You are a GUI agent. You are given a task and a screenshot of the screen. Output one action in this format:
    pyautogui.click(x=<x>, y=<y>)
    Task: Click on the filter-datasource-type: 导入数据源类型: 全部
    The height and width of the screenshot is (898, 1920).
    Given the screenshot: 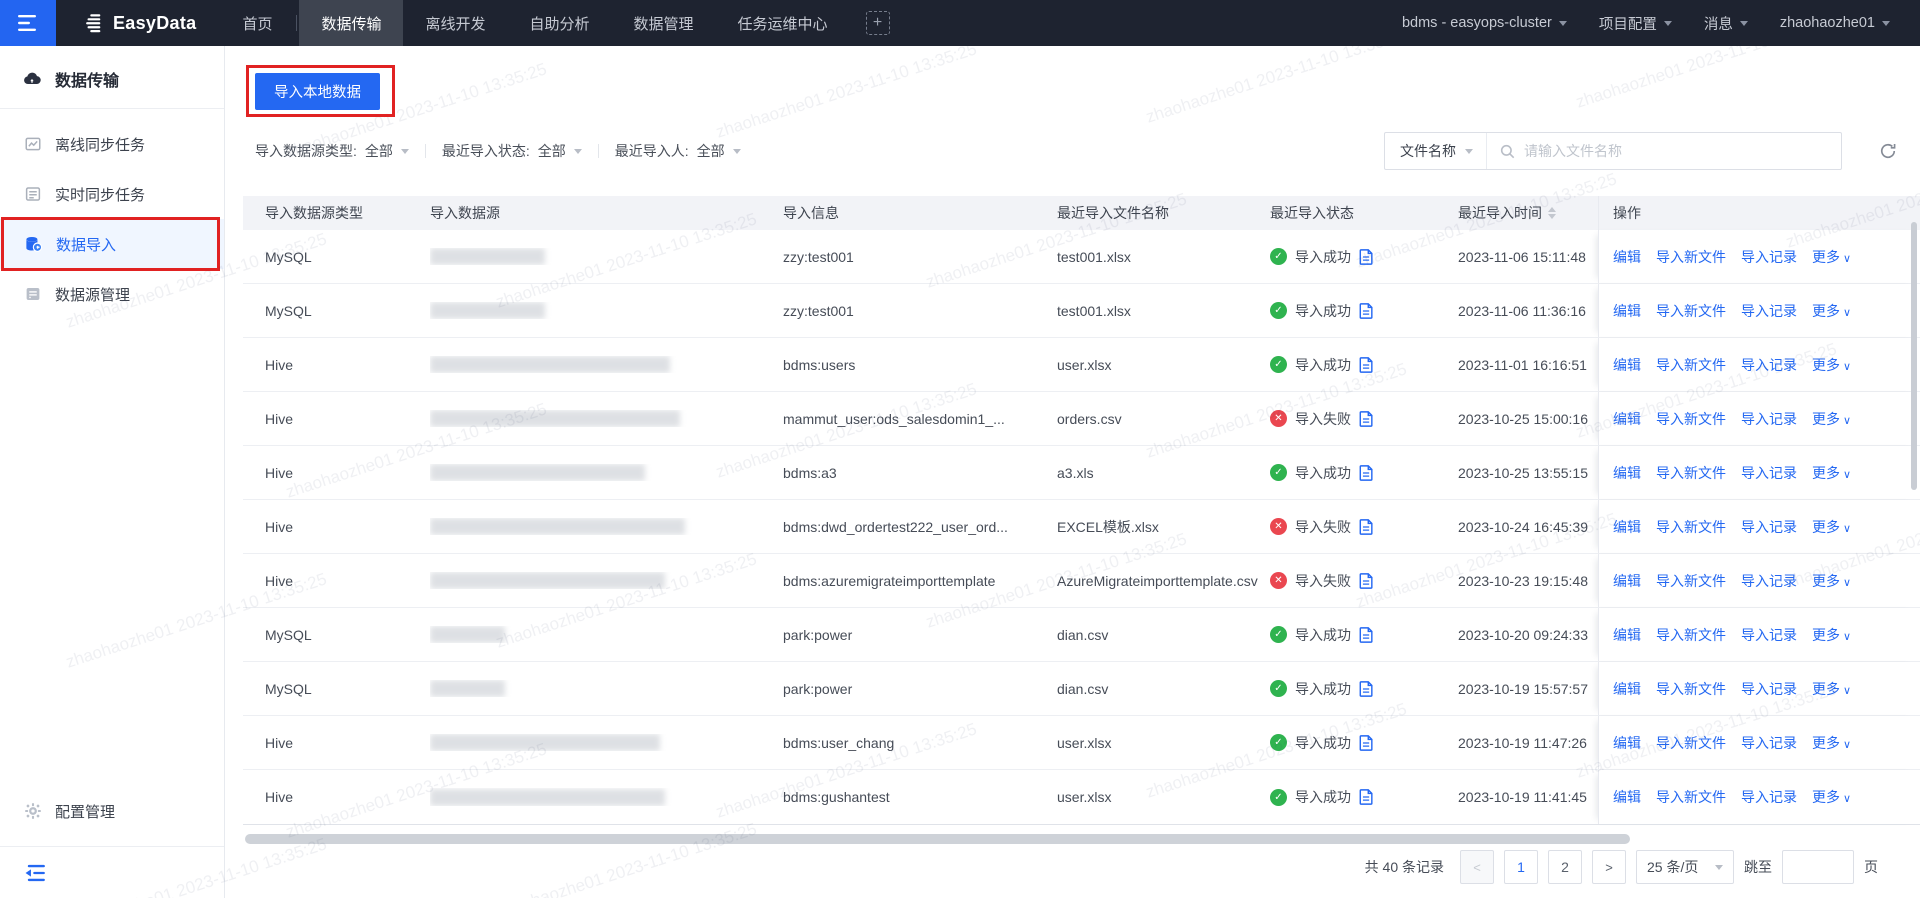 What is the action you would take?
    pyautogui.click(x=332, y=151)
    